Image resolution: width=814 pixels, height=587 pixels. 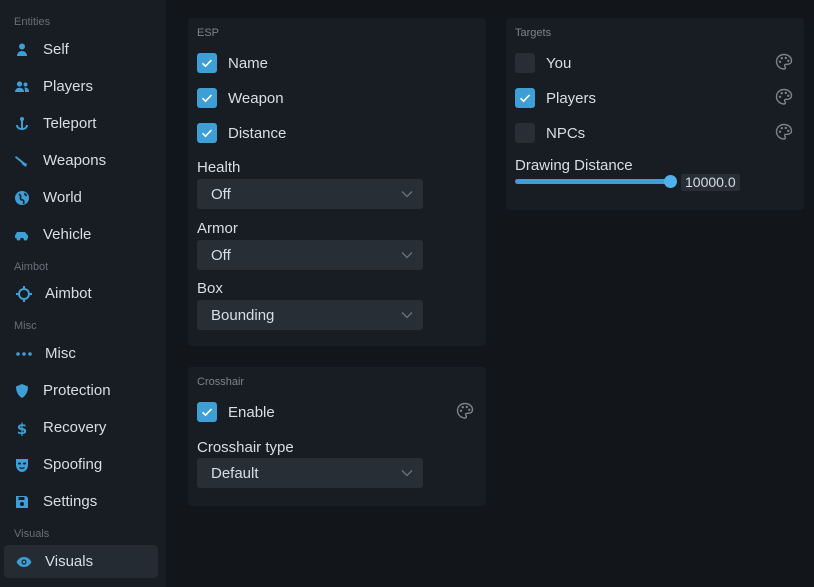 What do you see at coordinates (67, 234) in the screenshot?
I see `sidebar-item-label: Vehicle` at bounding box center [67, 234].